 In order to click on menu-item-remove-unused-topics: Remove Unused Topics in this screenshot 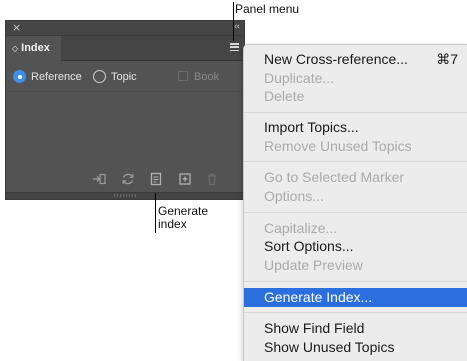, I will do `click(355, 146)`.